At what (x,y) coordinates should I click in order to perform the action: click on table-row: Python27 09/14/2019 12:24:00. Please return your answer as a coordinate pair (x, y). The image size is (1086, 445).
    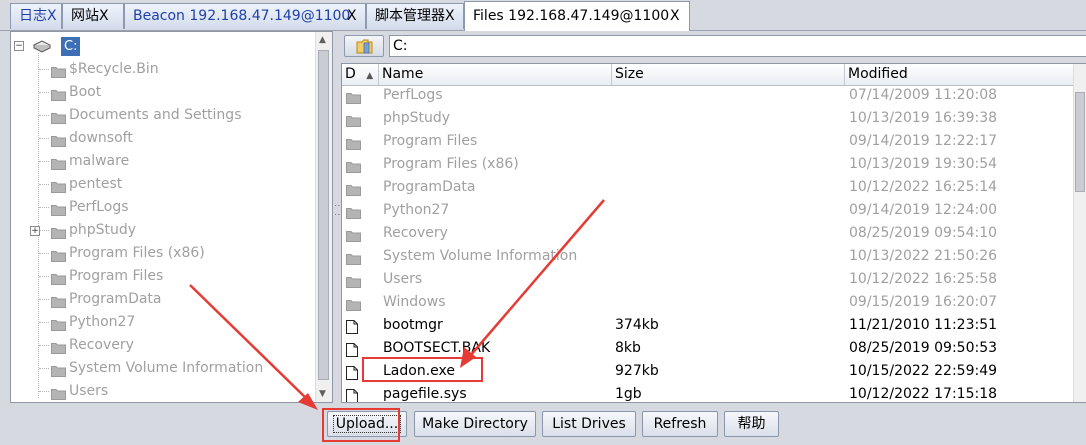
    Looking at the image, I should click on (714, 210).